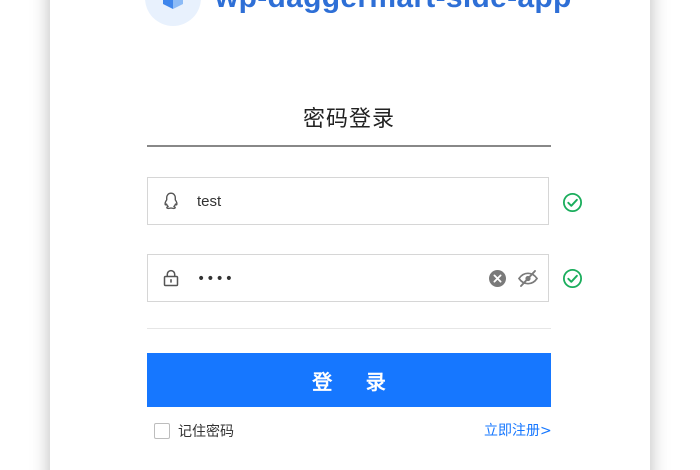 Image resolution: width=700 pixels, height=470 pixels. Describe the element at coordinates (497, 278) in the screenshot. I see `clear-icon` at that location.